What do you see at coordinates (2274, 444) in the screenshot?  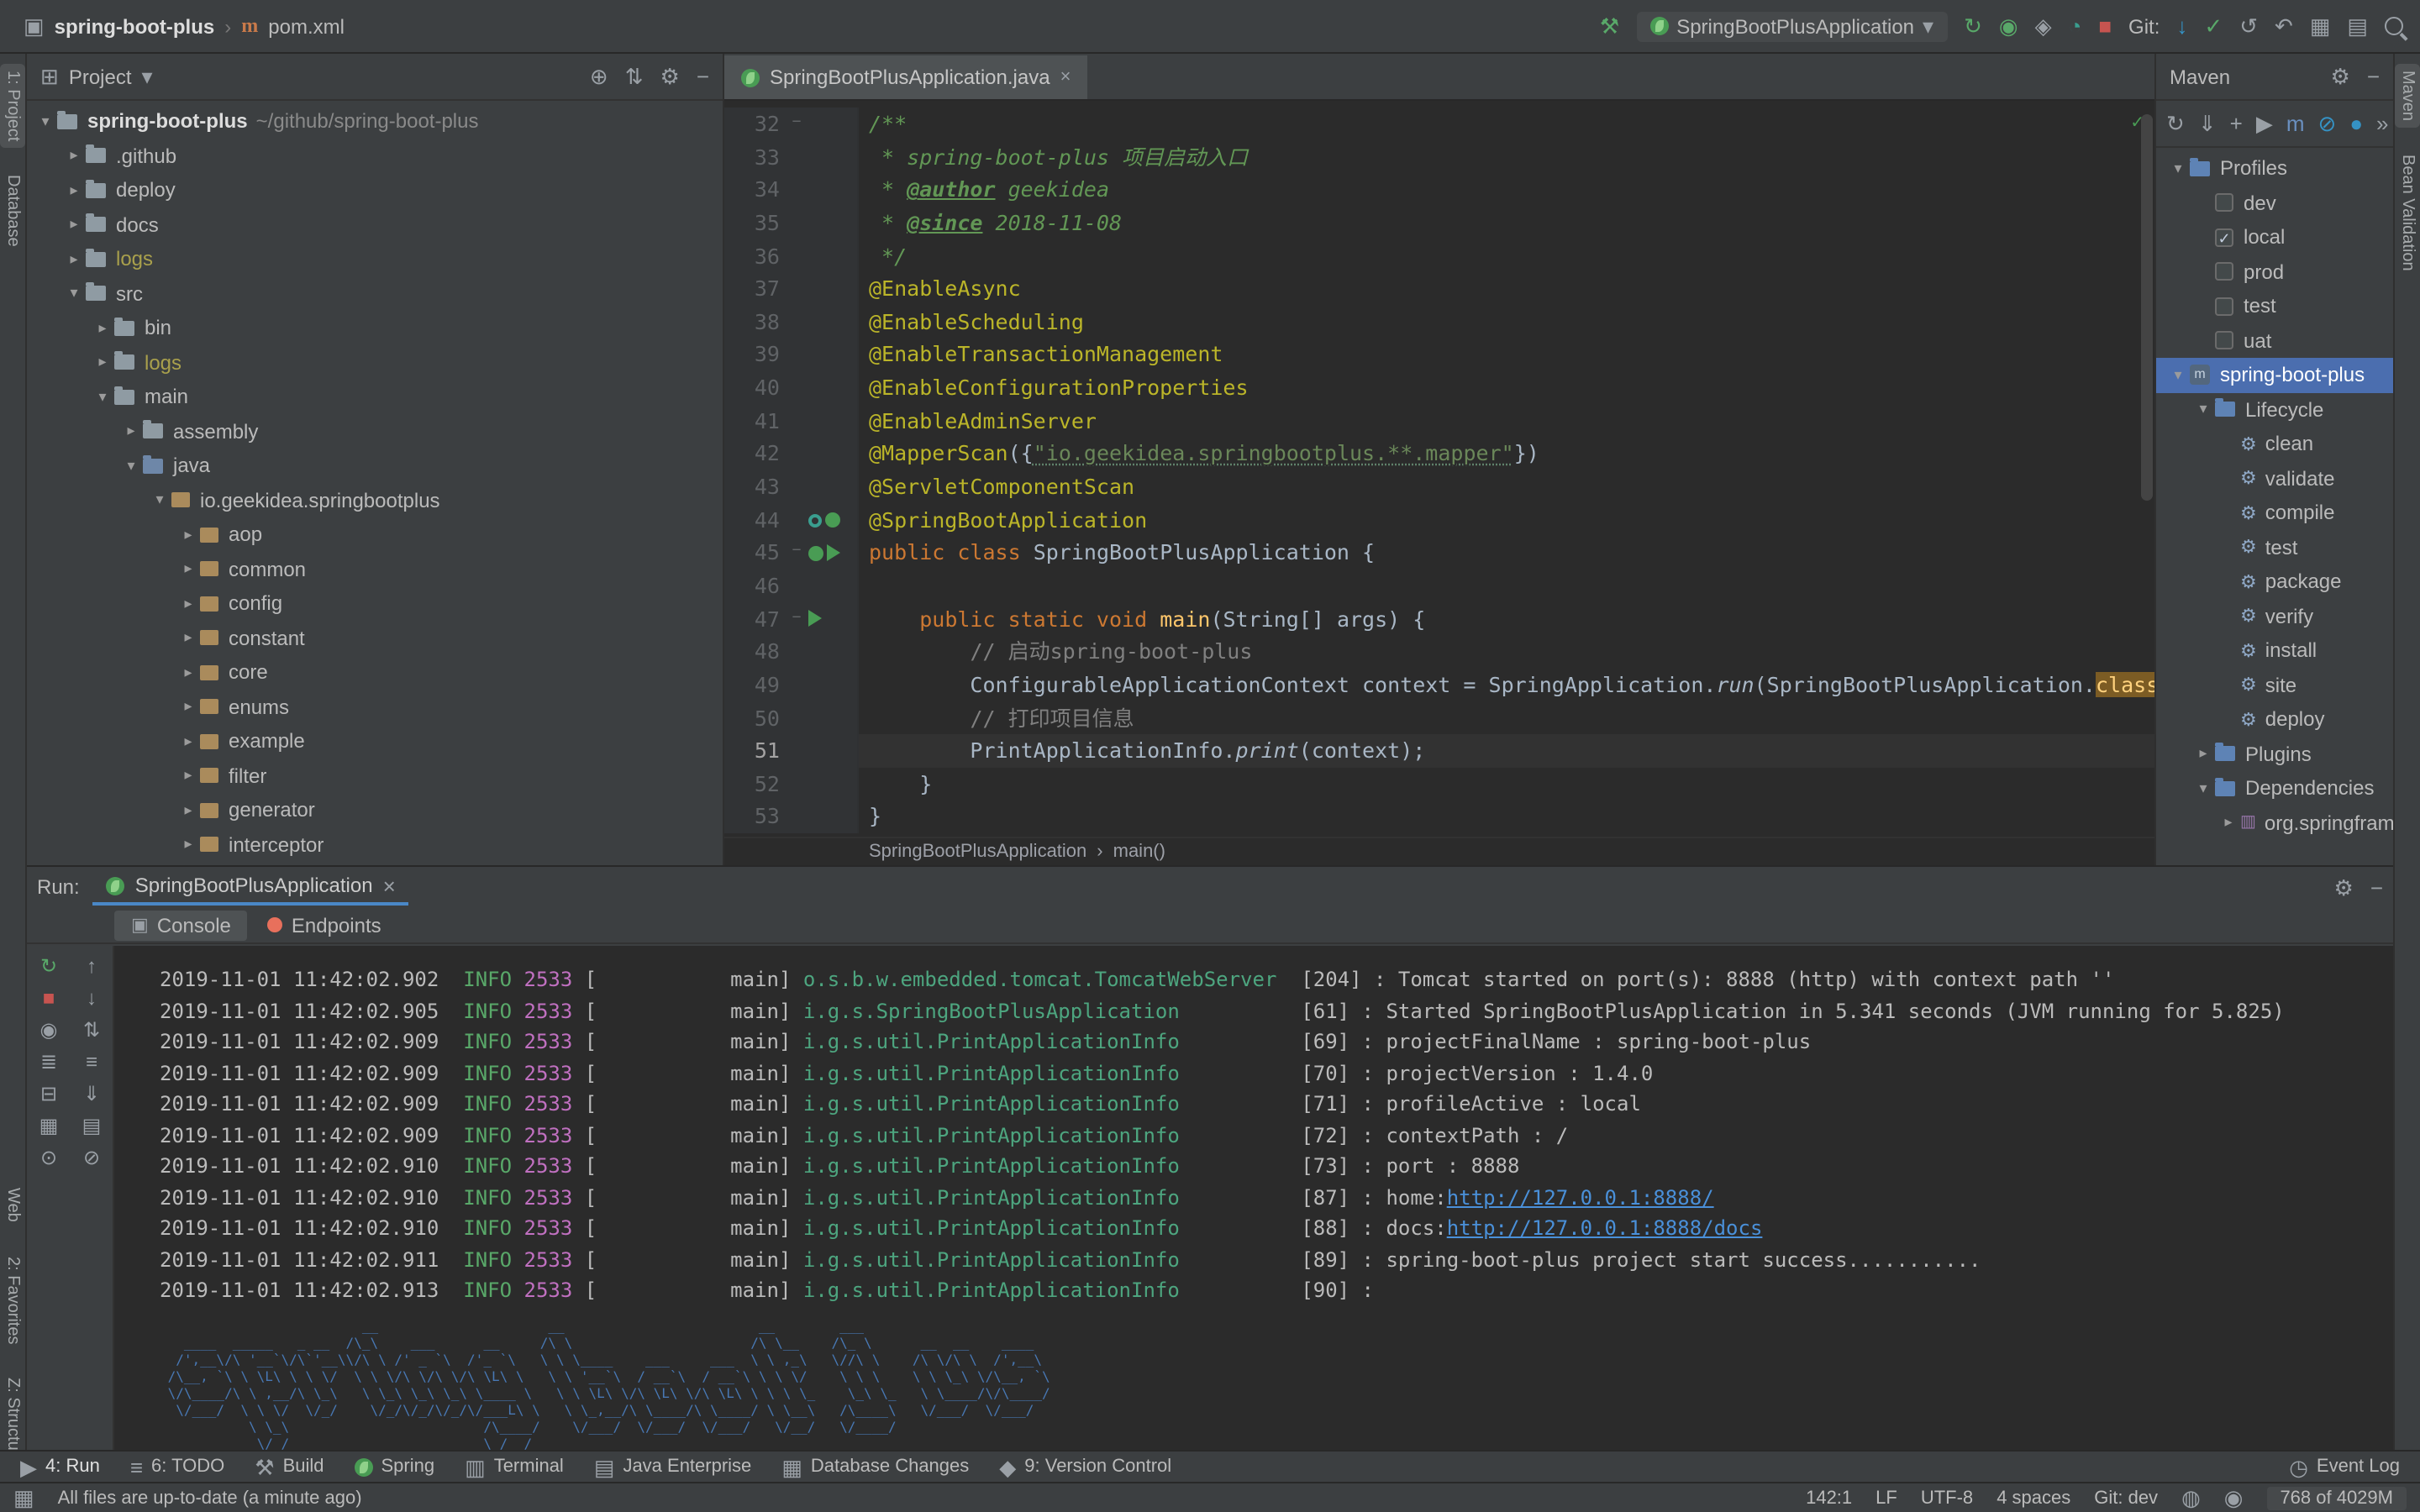 I see `maven-tree-item: ⚙ clean` at bounding box center [2274, 444].